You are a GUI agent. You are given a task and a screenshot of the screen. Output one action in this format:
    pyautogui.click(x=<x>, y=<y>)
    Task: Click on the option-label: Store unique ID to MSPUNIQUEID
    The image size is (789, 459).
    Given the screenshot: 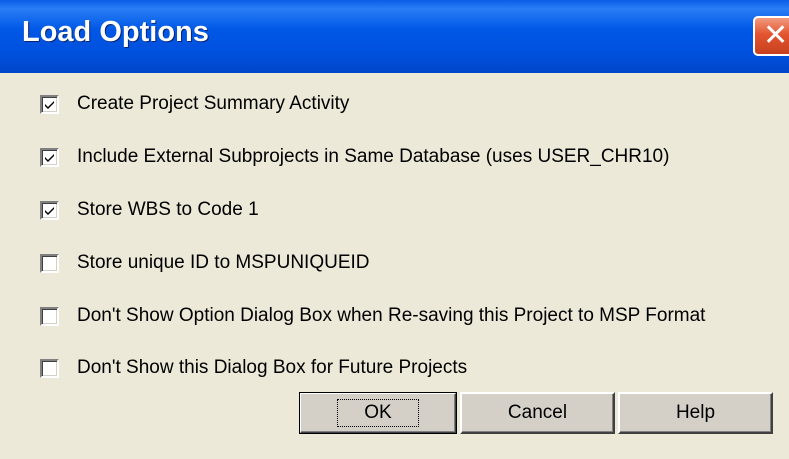 What is the action you would take?
    pyautogui.click(x=223, y=262)
    